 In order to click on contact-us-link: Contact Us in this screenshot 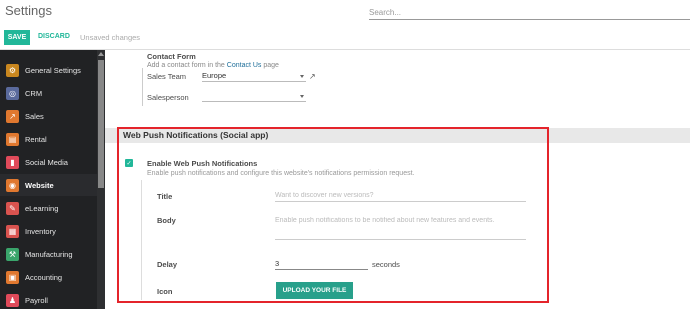, I will do `click(244, 65)`.